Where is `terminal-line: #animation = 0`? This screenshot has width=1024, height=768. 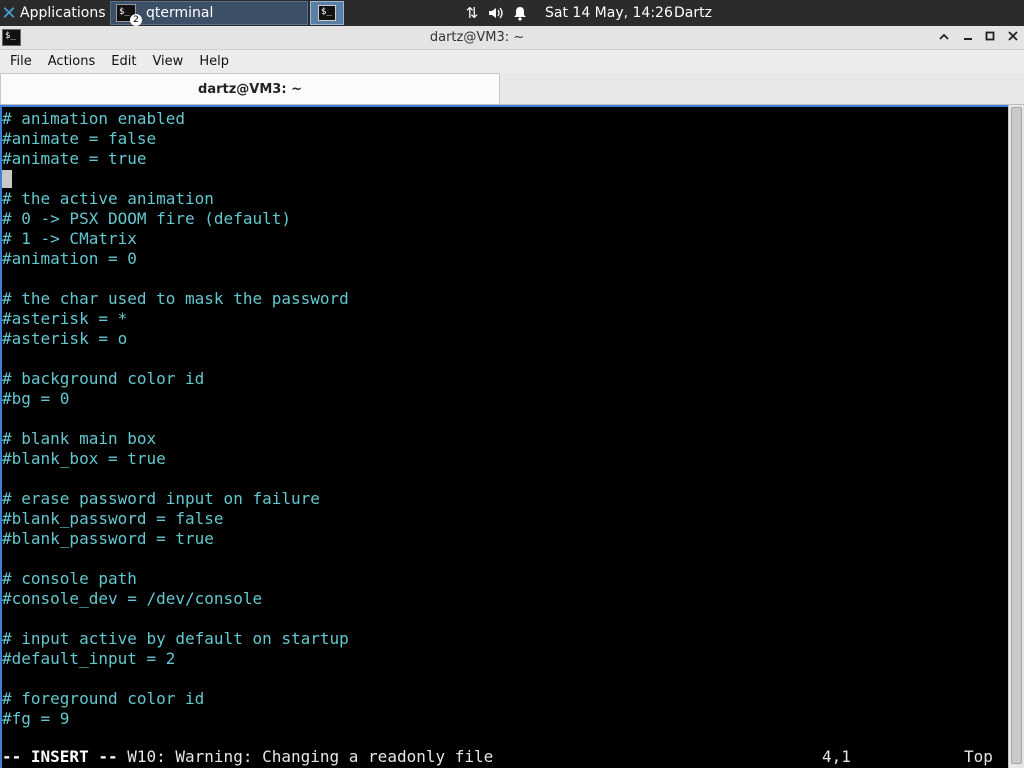 terminal-line: #animation = 0 is located at coordinates (69, 258).